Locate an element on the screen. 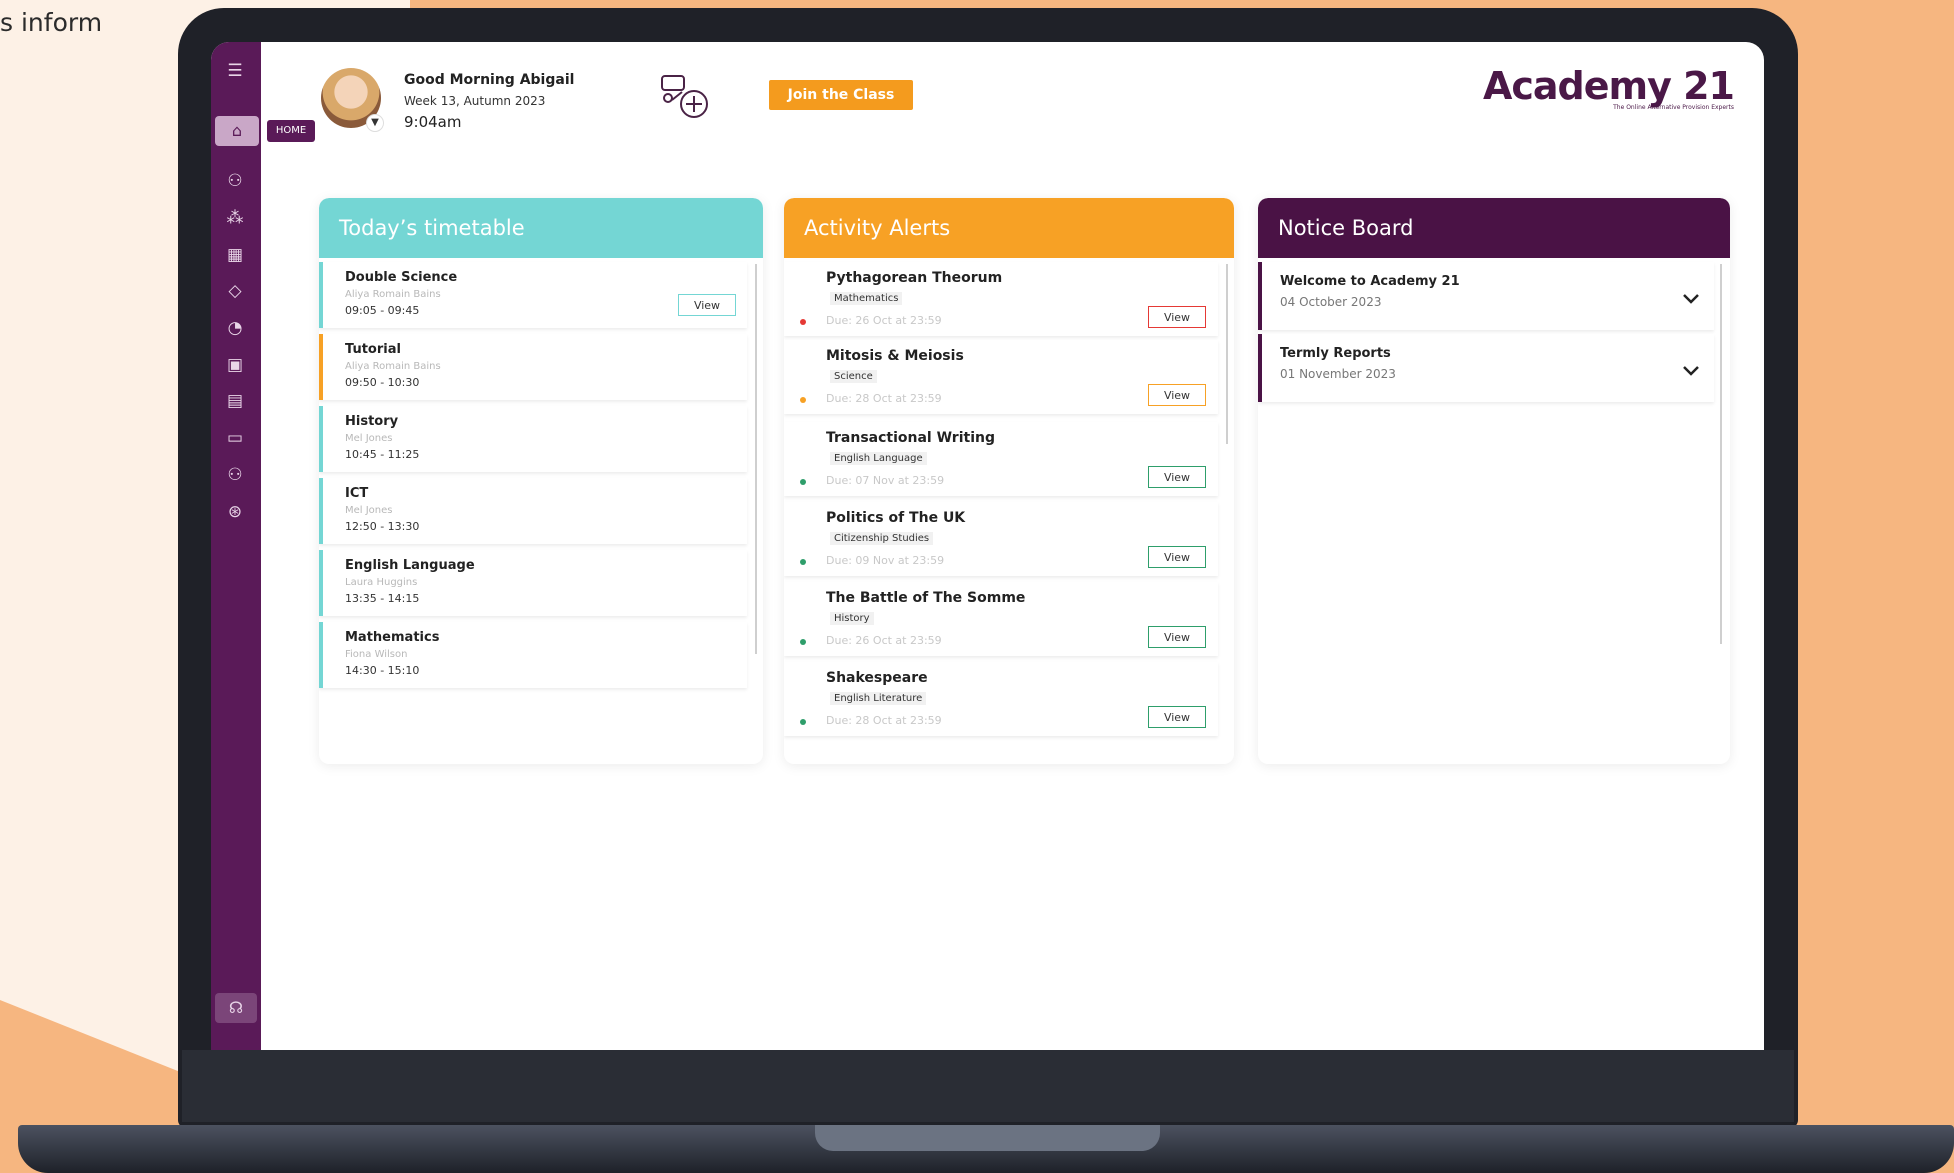  sidebar: ☰ ⌂ ⚇ ⁂ ▦ ◇ ◔ ▣ ▤ ▭ ⚇ ⊛ ☊ is located at coordinates (236, 546).